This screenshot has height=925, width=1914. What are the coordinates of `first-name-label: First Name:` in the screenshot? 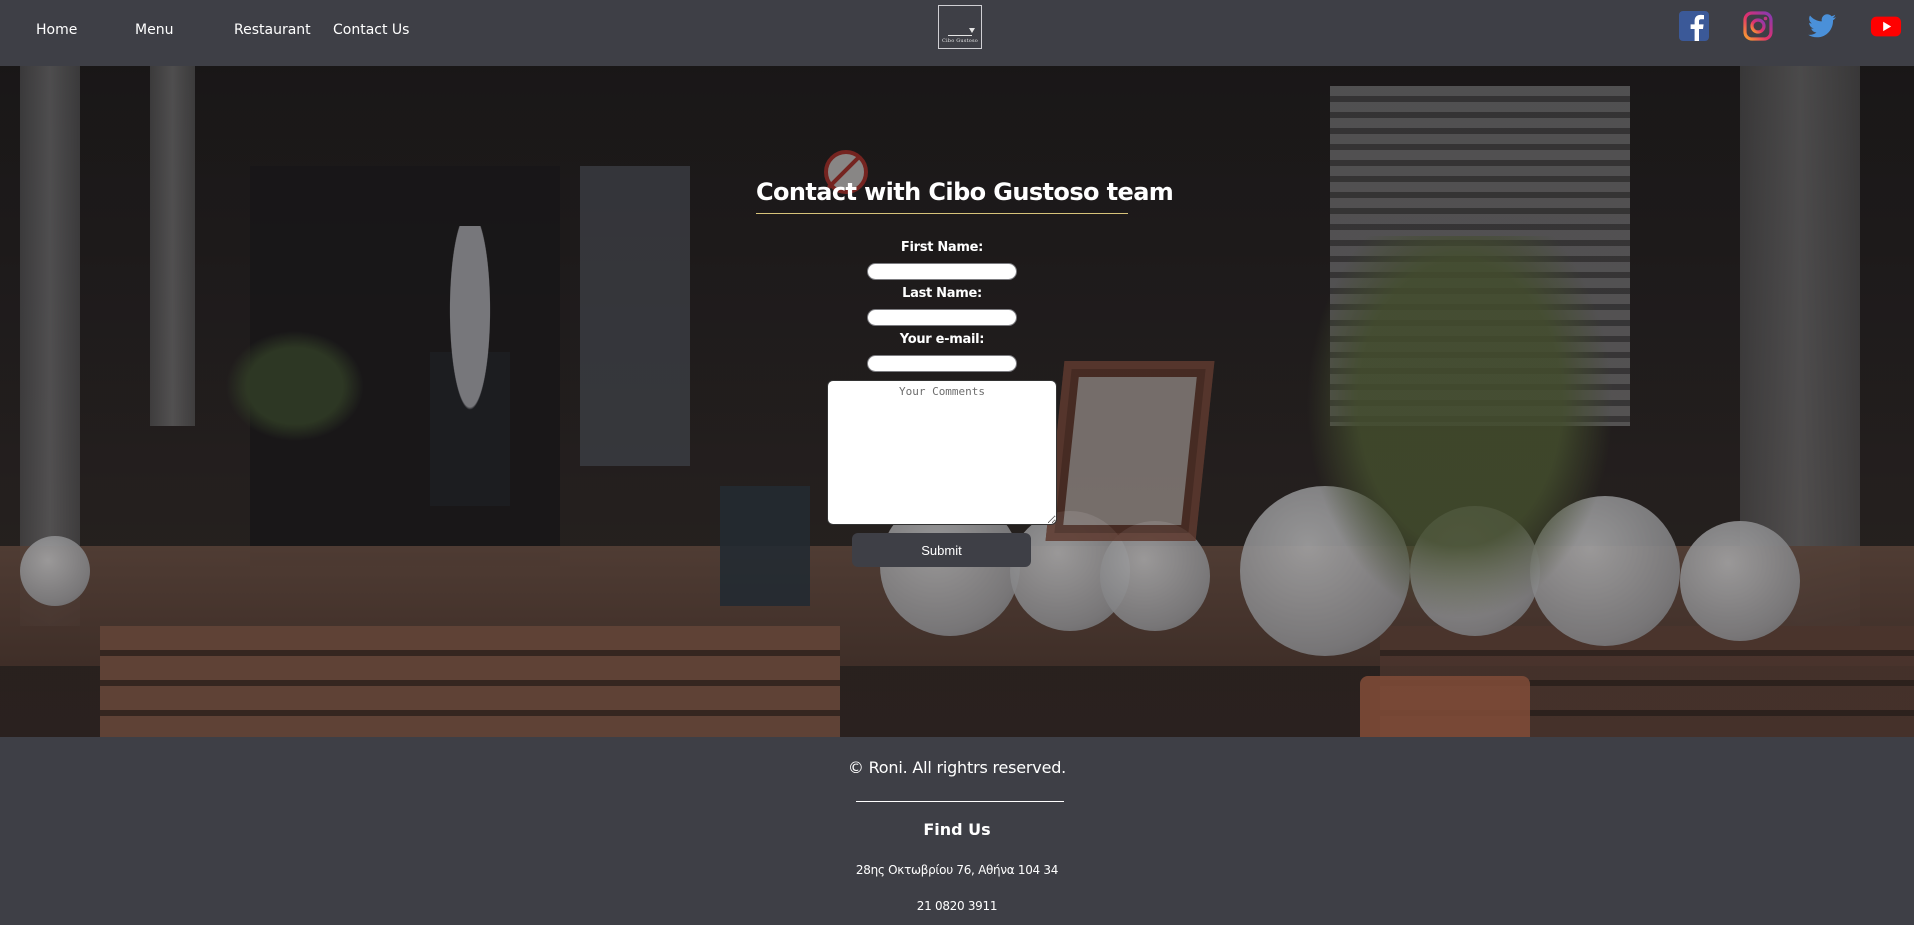 It's located at (942, 247).